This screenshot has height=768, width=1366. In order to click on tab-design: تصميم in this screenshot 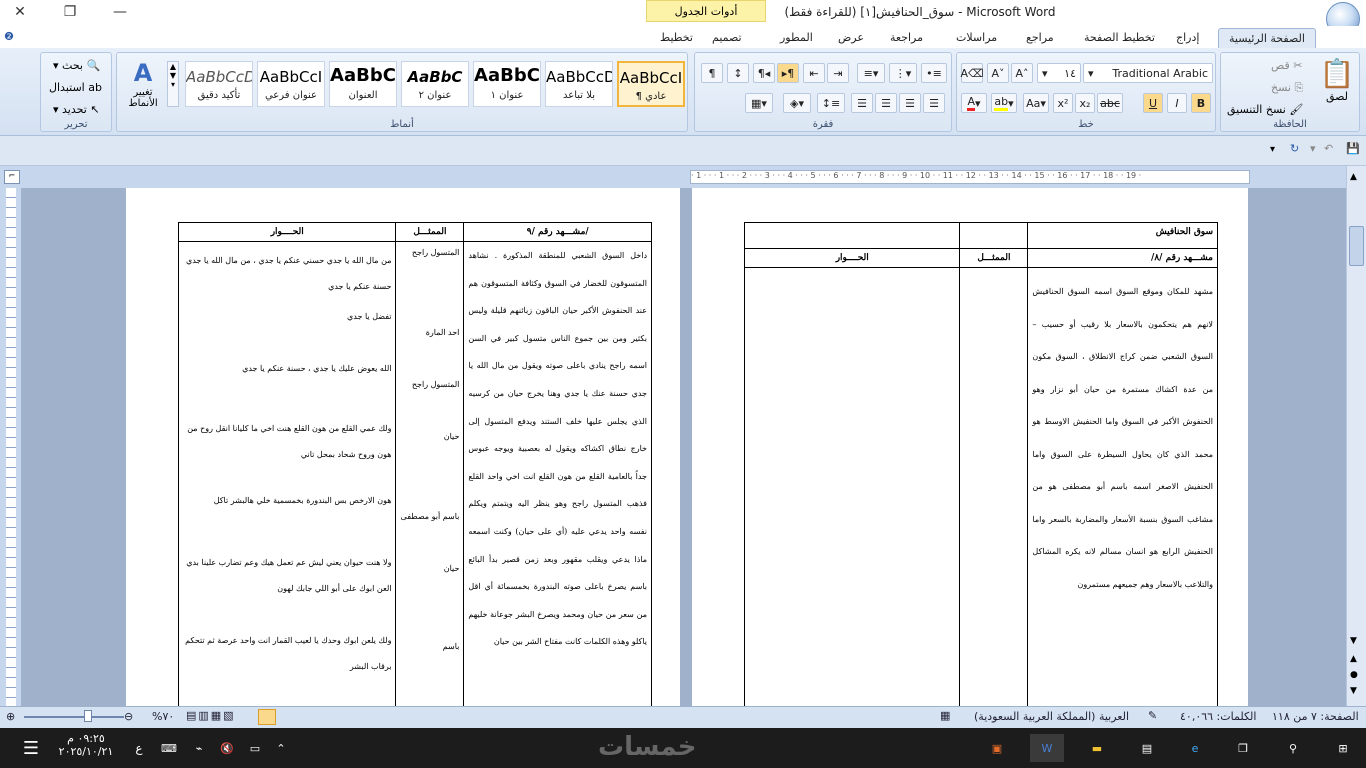, I will do `click(727, 38)`.